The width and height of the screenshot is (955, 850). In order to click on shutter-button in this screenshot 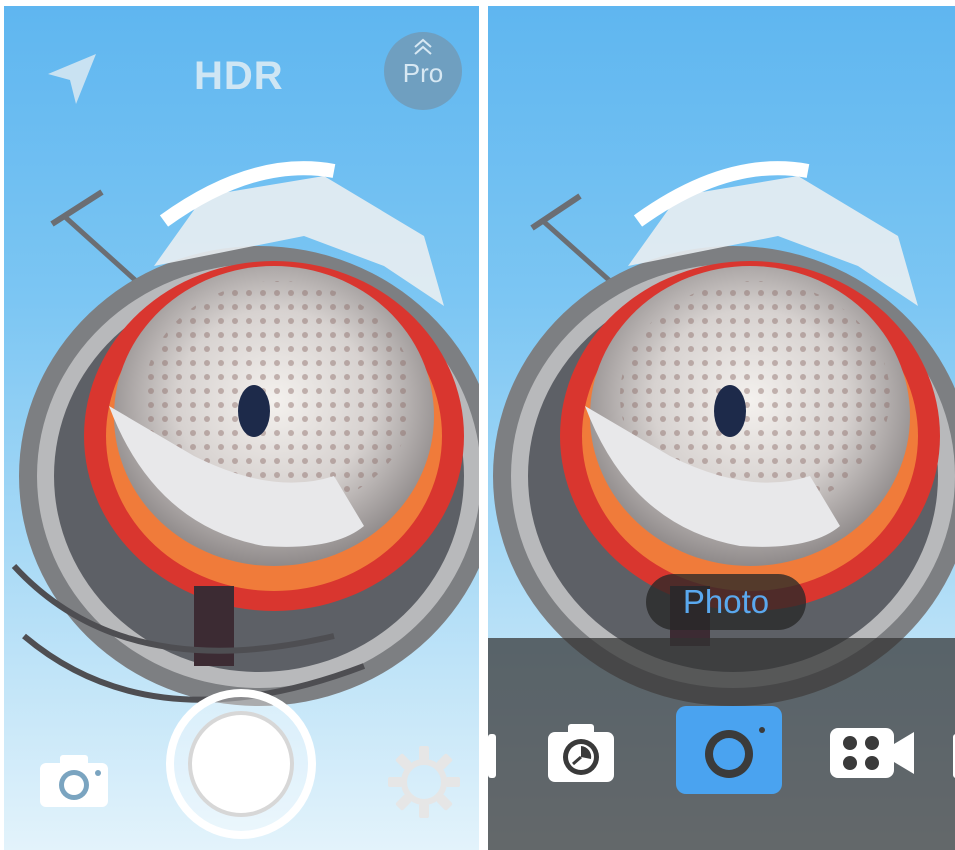, I will do `click(241, 764)`.